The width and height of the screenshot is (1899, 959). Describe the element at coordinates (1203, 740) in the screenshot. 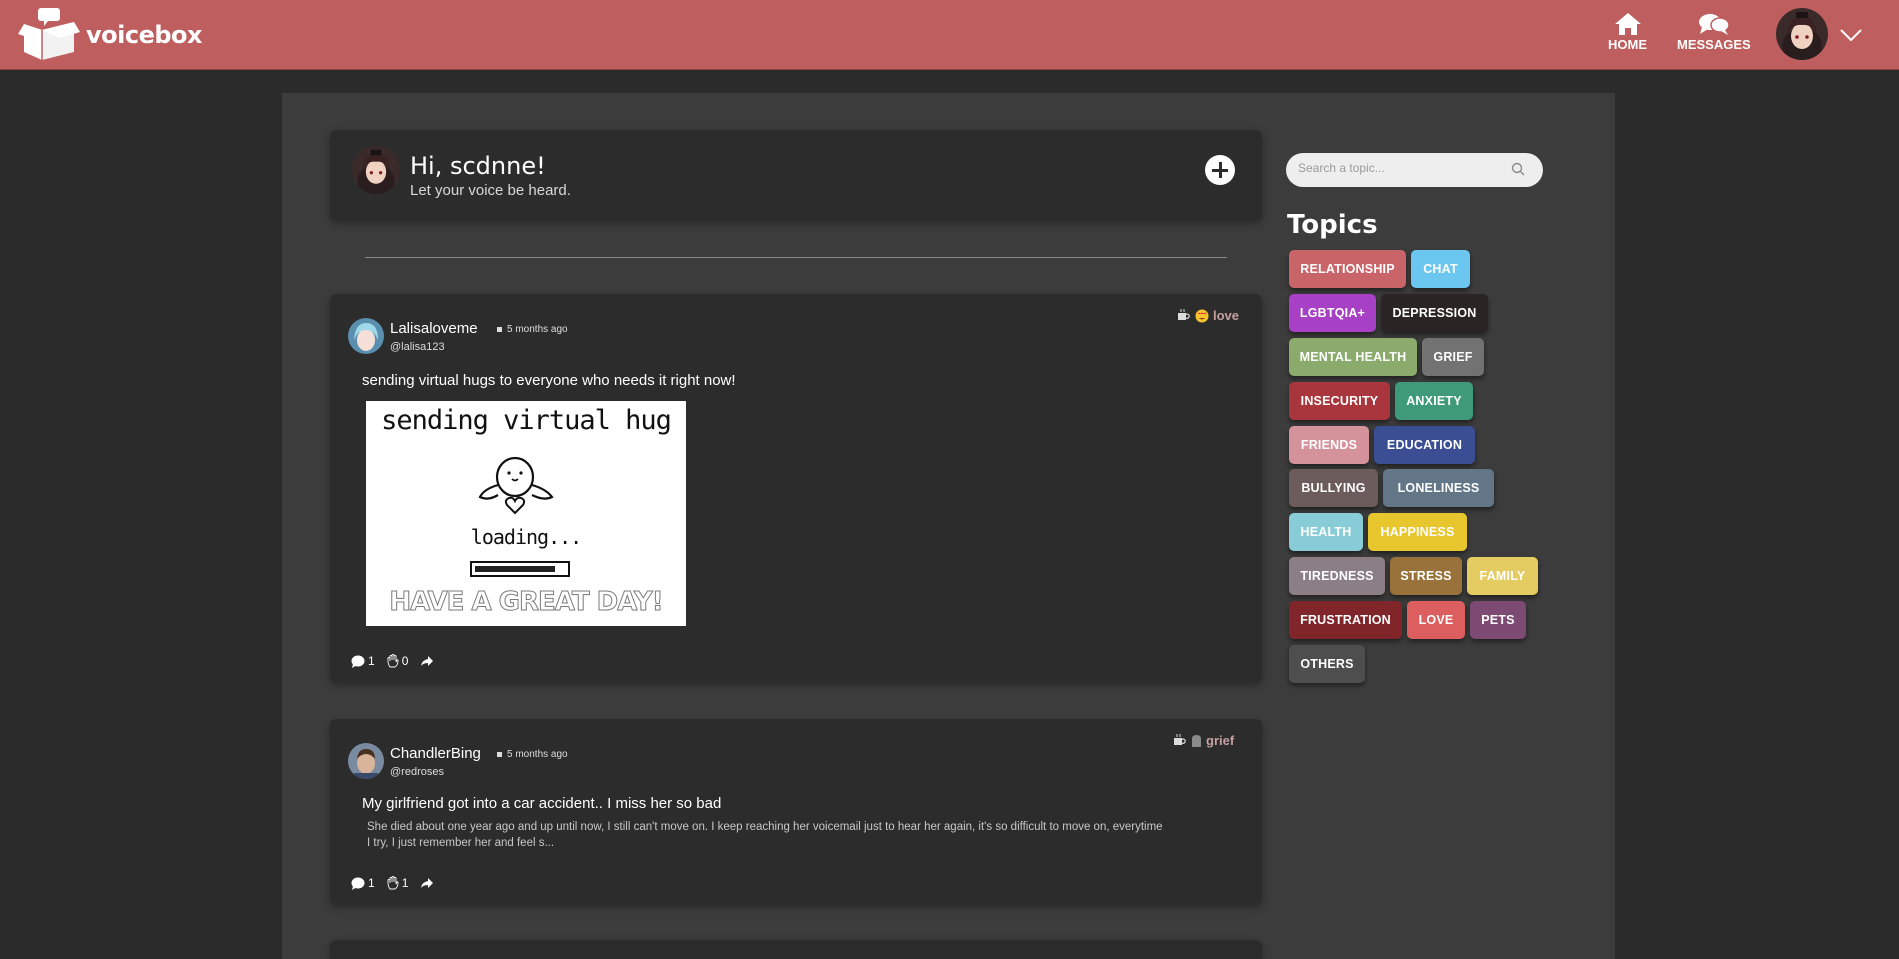

I see `post-topic-tag: grief` at that location.